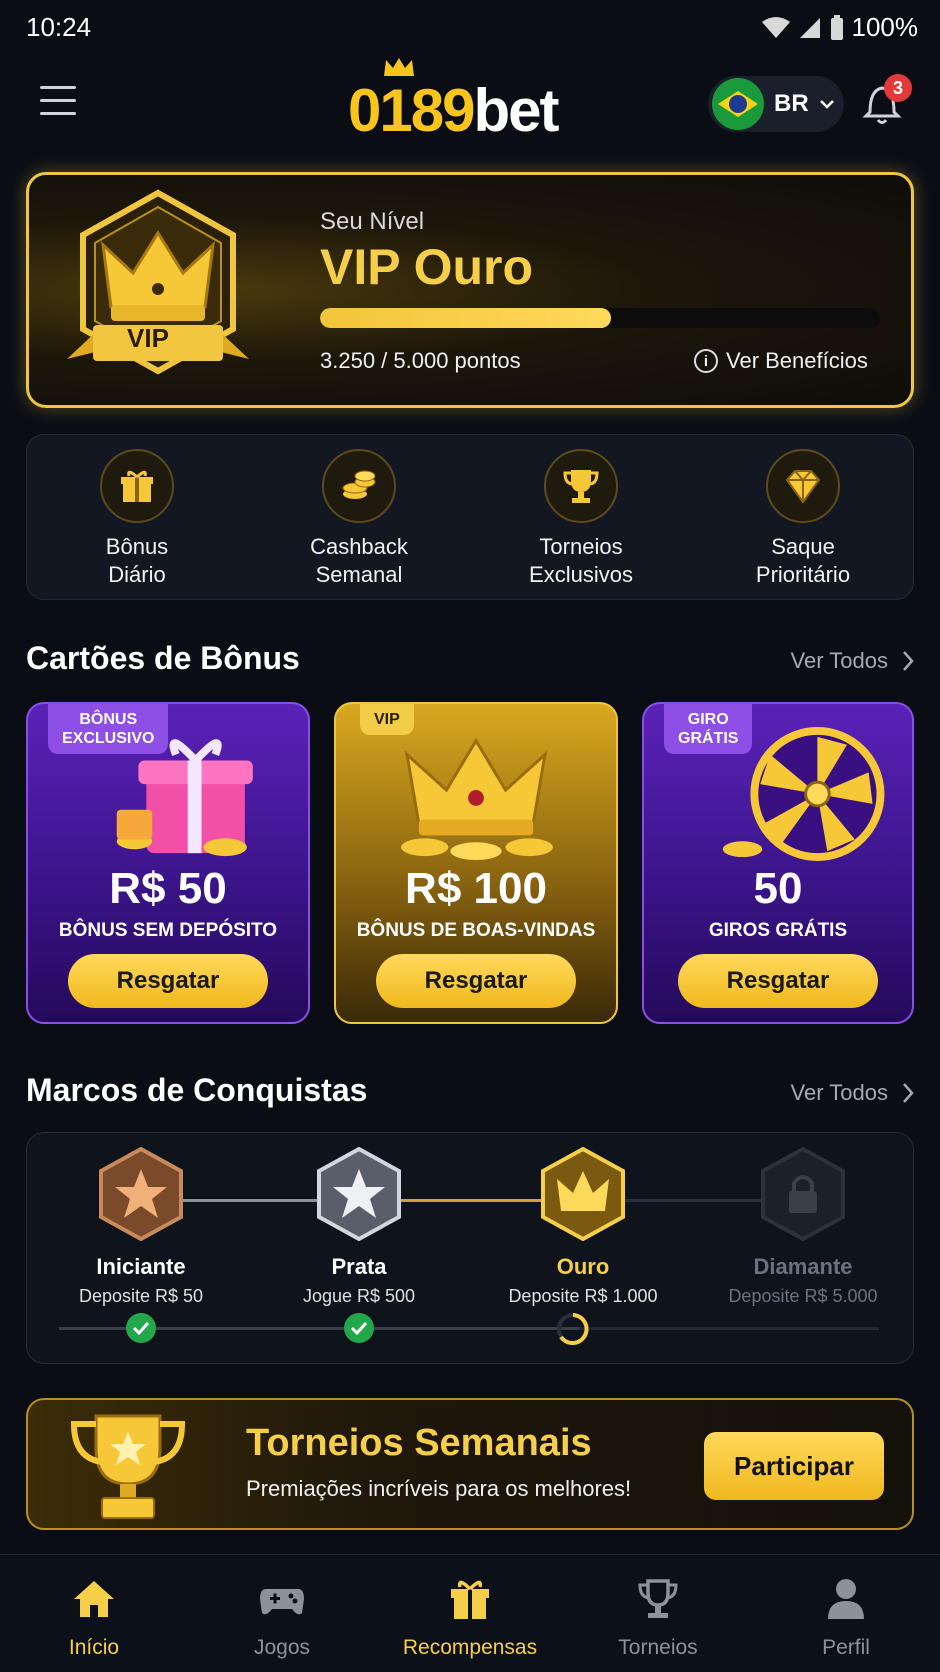  What do you see at coordinates (706, 361) in the screenshot?
I see `info-icon: i` at bounding box center [706, 361].